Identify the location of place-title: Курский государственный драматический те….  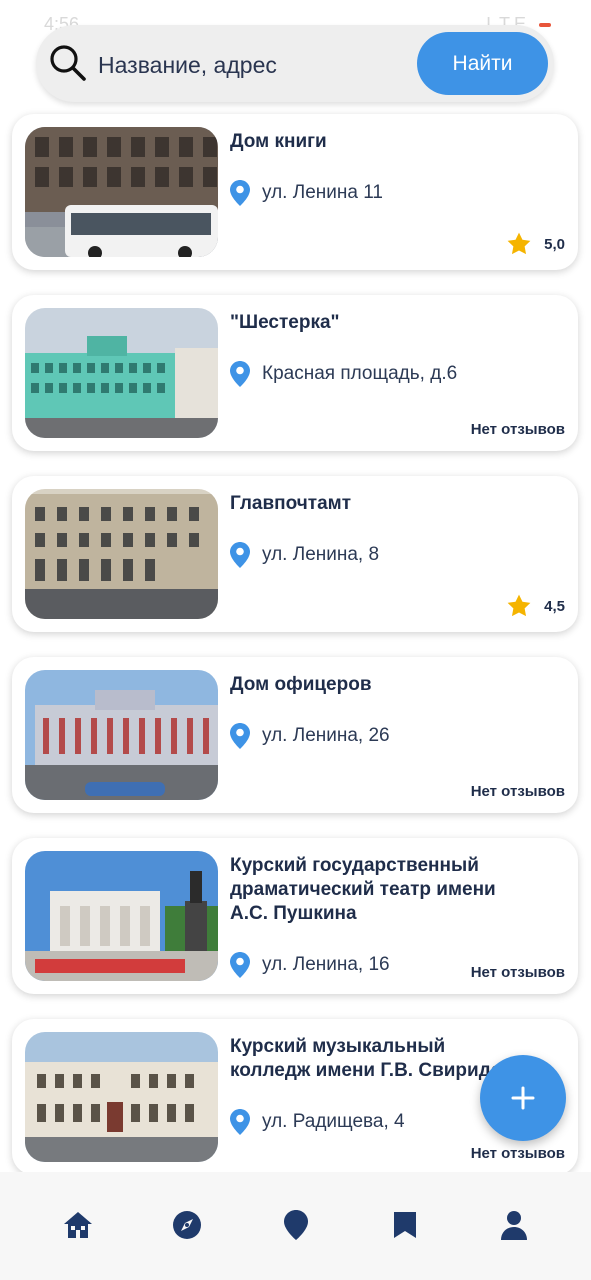
(363, 889).